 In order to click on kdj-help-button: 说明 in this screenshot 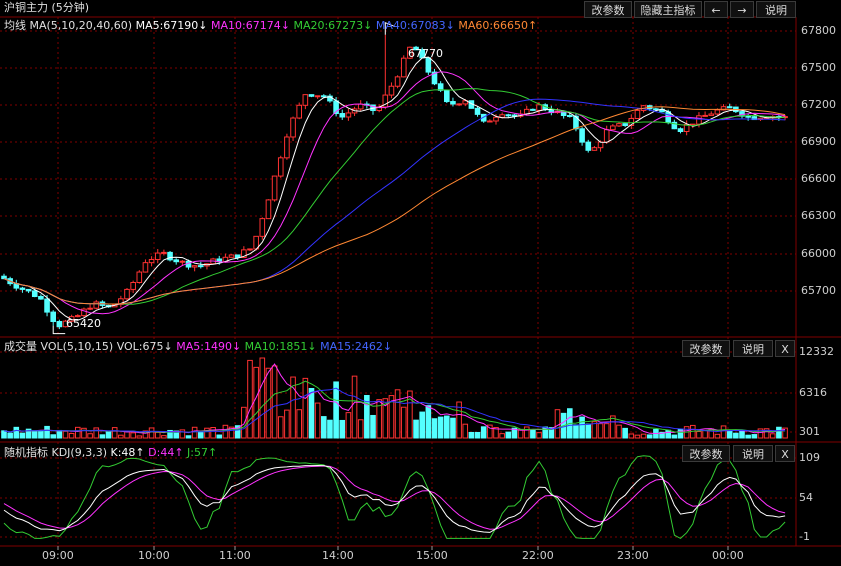, I will do `click(753, 453)`.